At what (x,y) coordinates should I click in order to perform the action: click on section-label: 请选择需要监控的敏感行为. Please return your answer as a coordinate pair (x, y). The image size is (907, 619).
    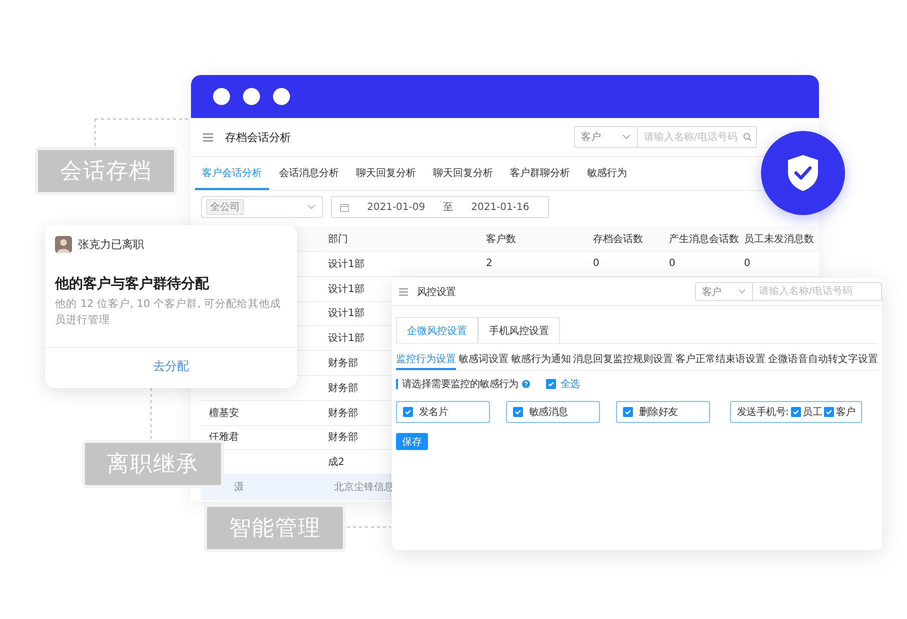
    Looking at the image, I should click on (460, 384).